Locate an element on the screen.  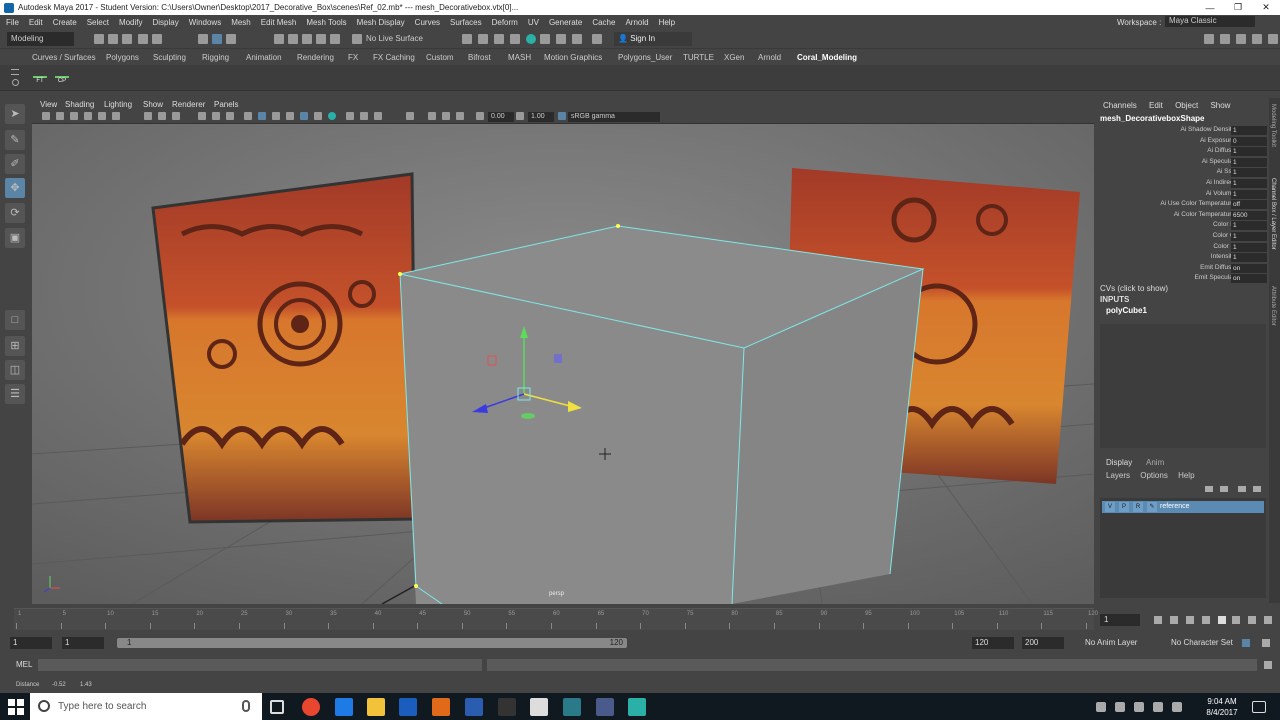
outliner-layout-icon: ☰ is located at coordinates (15, 394).